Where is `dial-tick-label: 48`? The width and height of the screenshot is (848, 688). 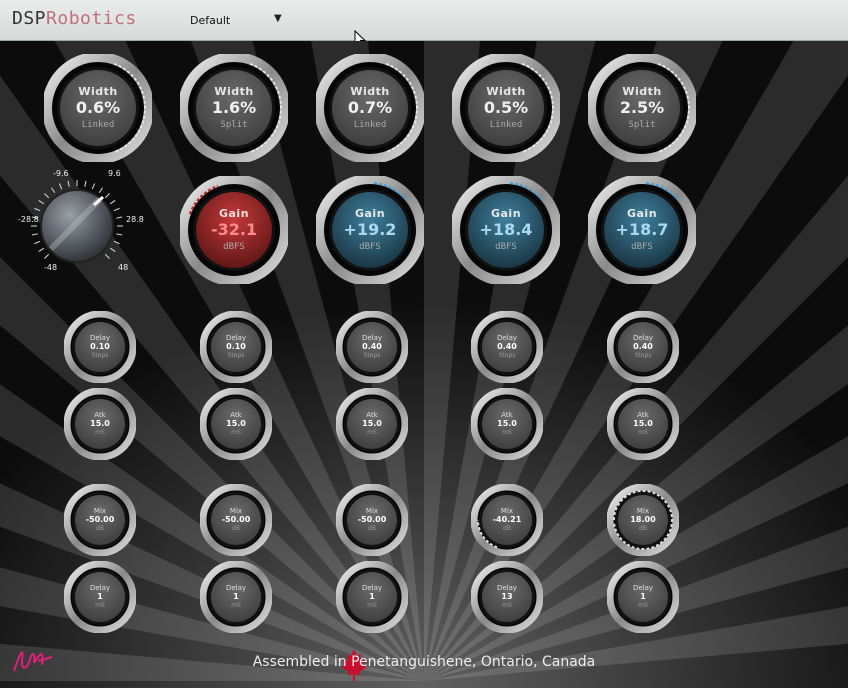 dial-tick-label: 48 is located at coordinates (123, 267).